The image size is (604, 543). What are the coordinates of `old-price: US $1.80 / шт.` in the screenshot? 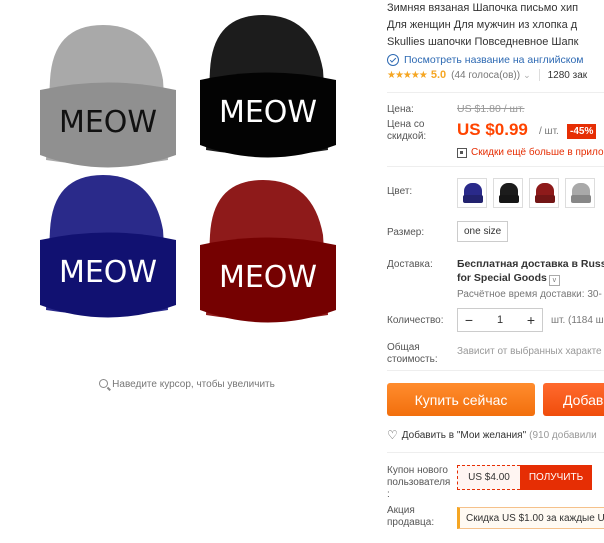 It's located at (491, 109).